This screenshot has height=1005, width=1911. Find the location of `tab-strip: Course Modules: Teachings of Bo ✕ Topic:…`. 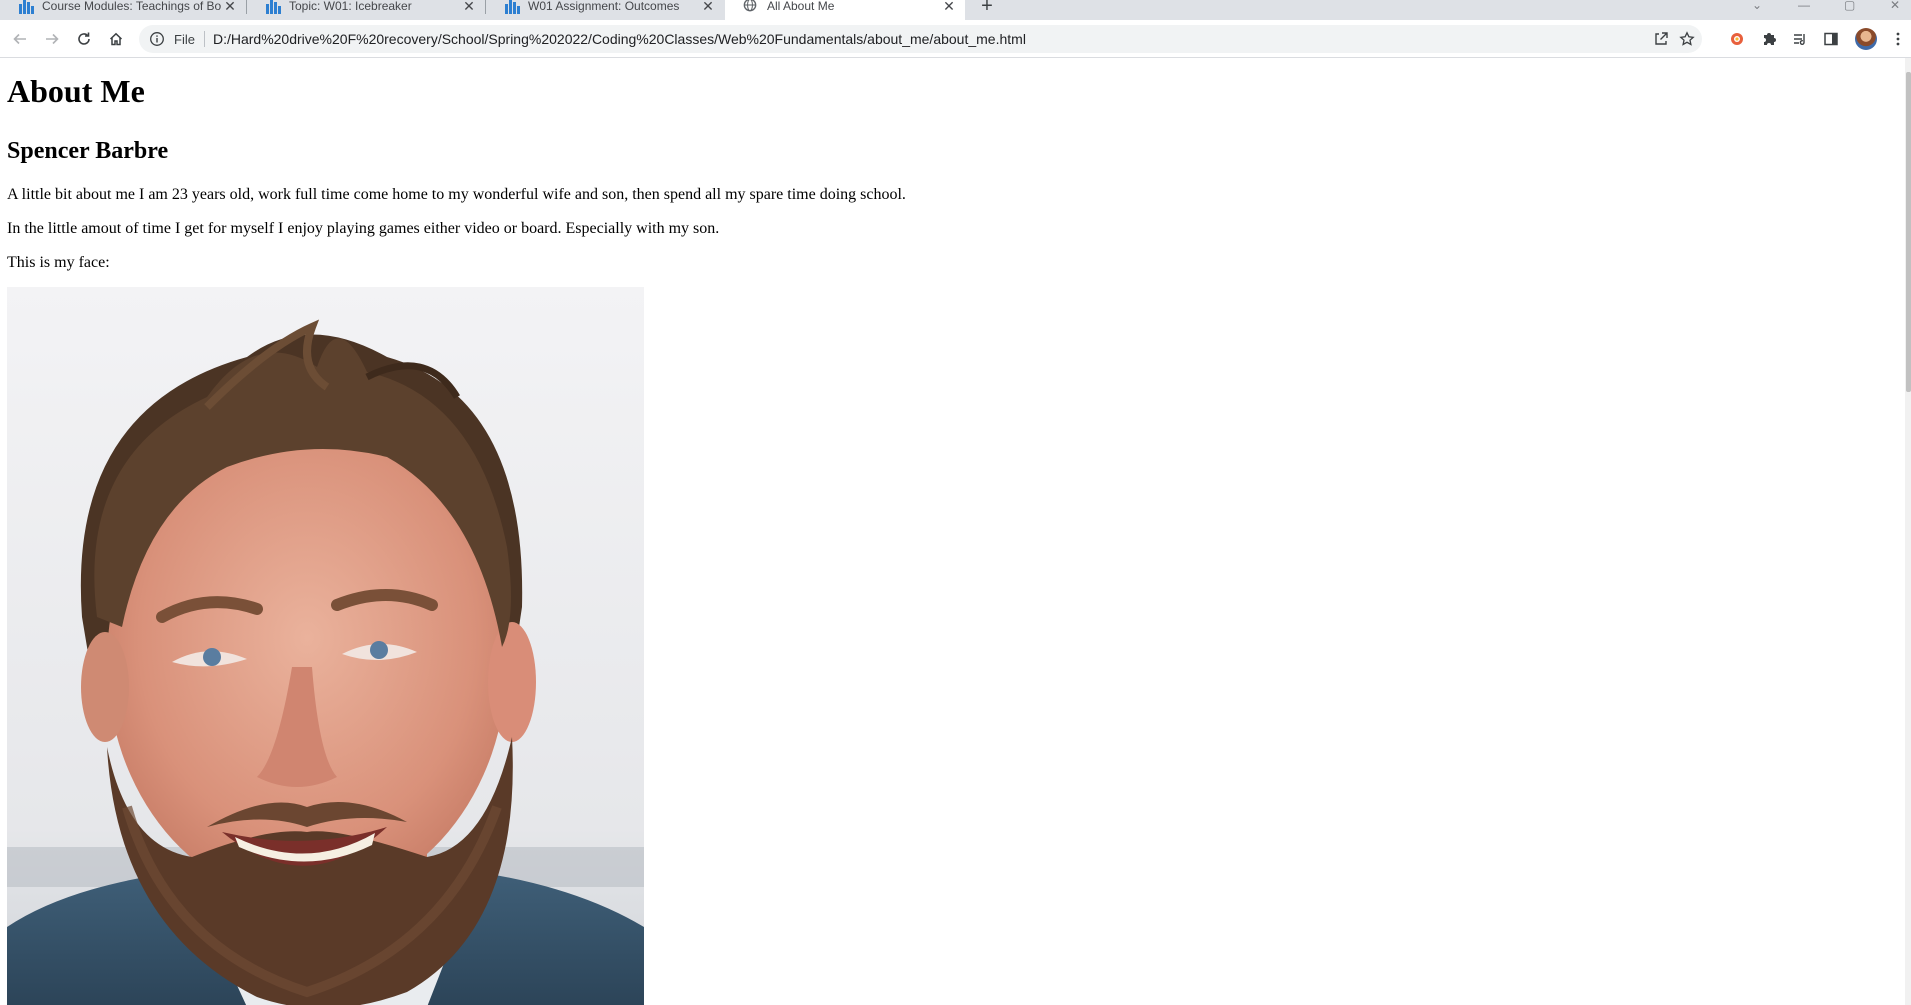

tab-strip: Course Modules: Teachings of Bo ✕ Topic:… is located at coordinates (955, 10).